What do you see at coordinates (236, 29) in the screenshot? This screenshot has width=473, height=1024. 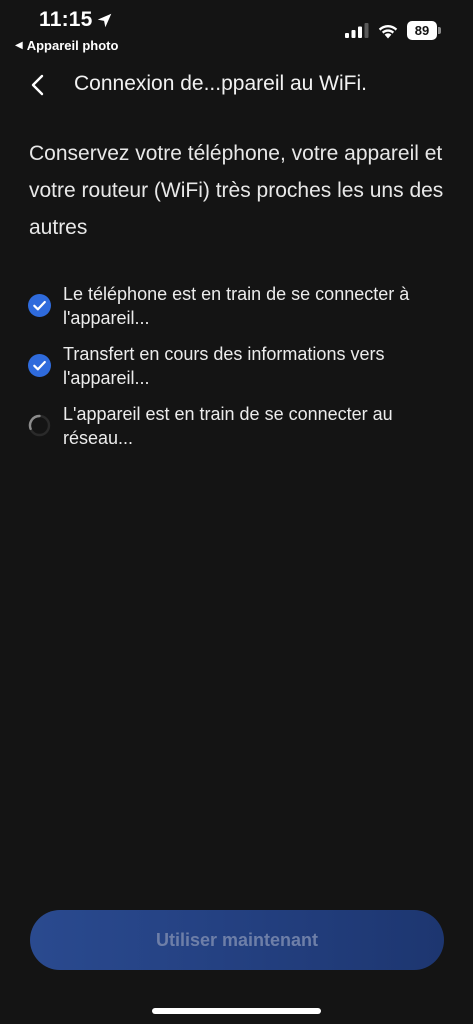 I see `status-bar: 11:15 ◀ Appareil photo 89` at bounding box center [236, 29].